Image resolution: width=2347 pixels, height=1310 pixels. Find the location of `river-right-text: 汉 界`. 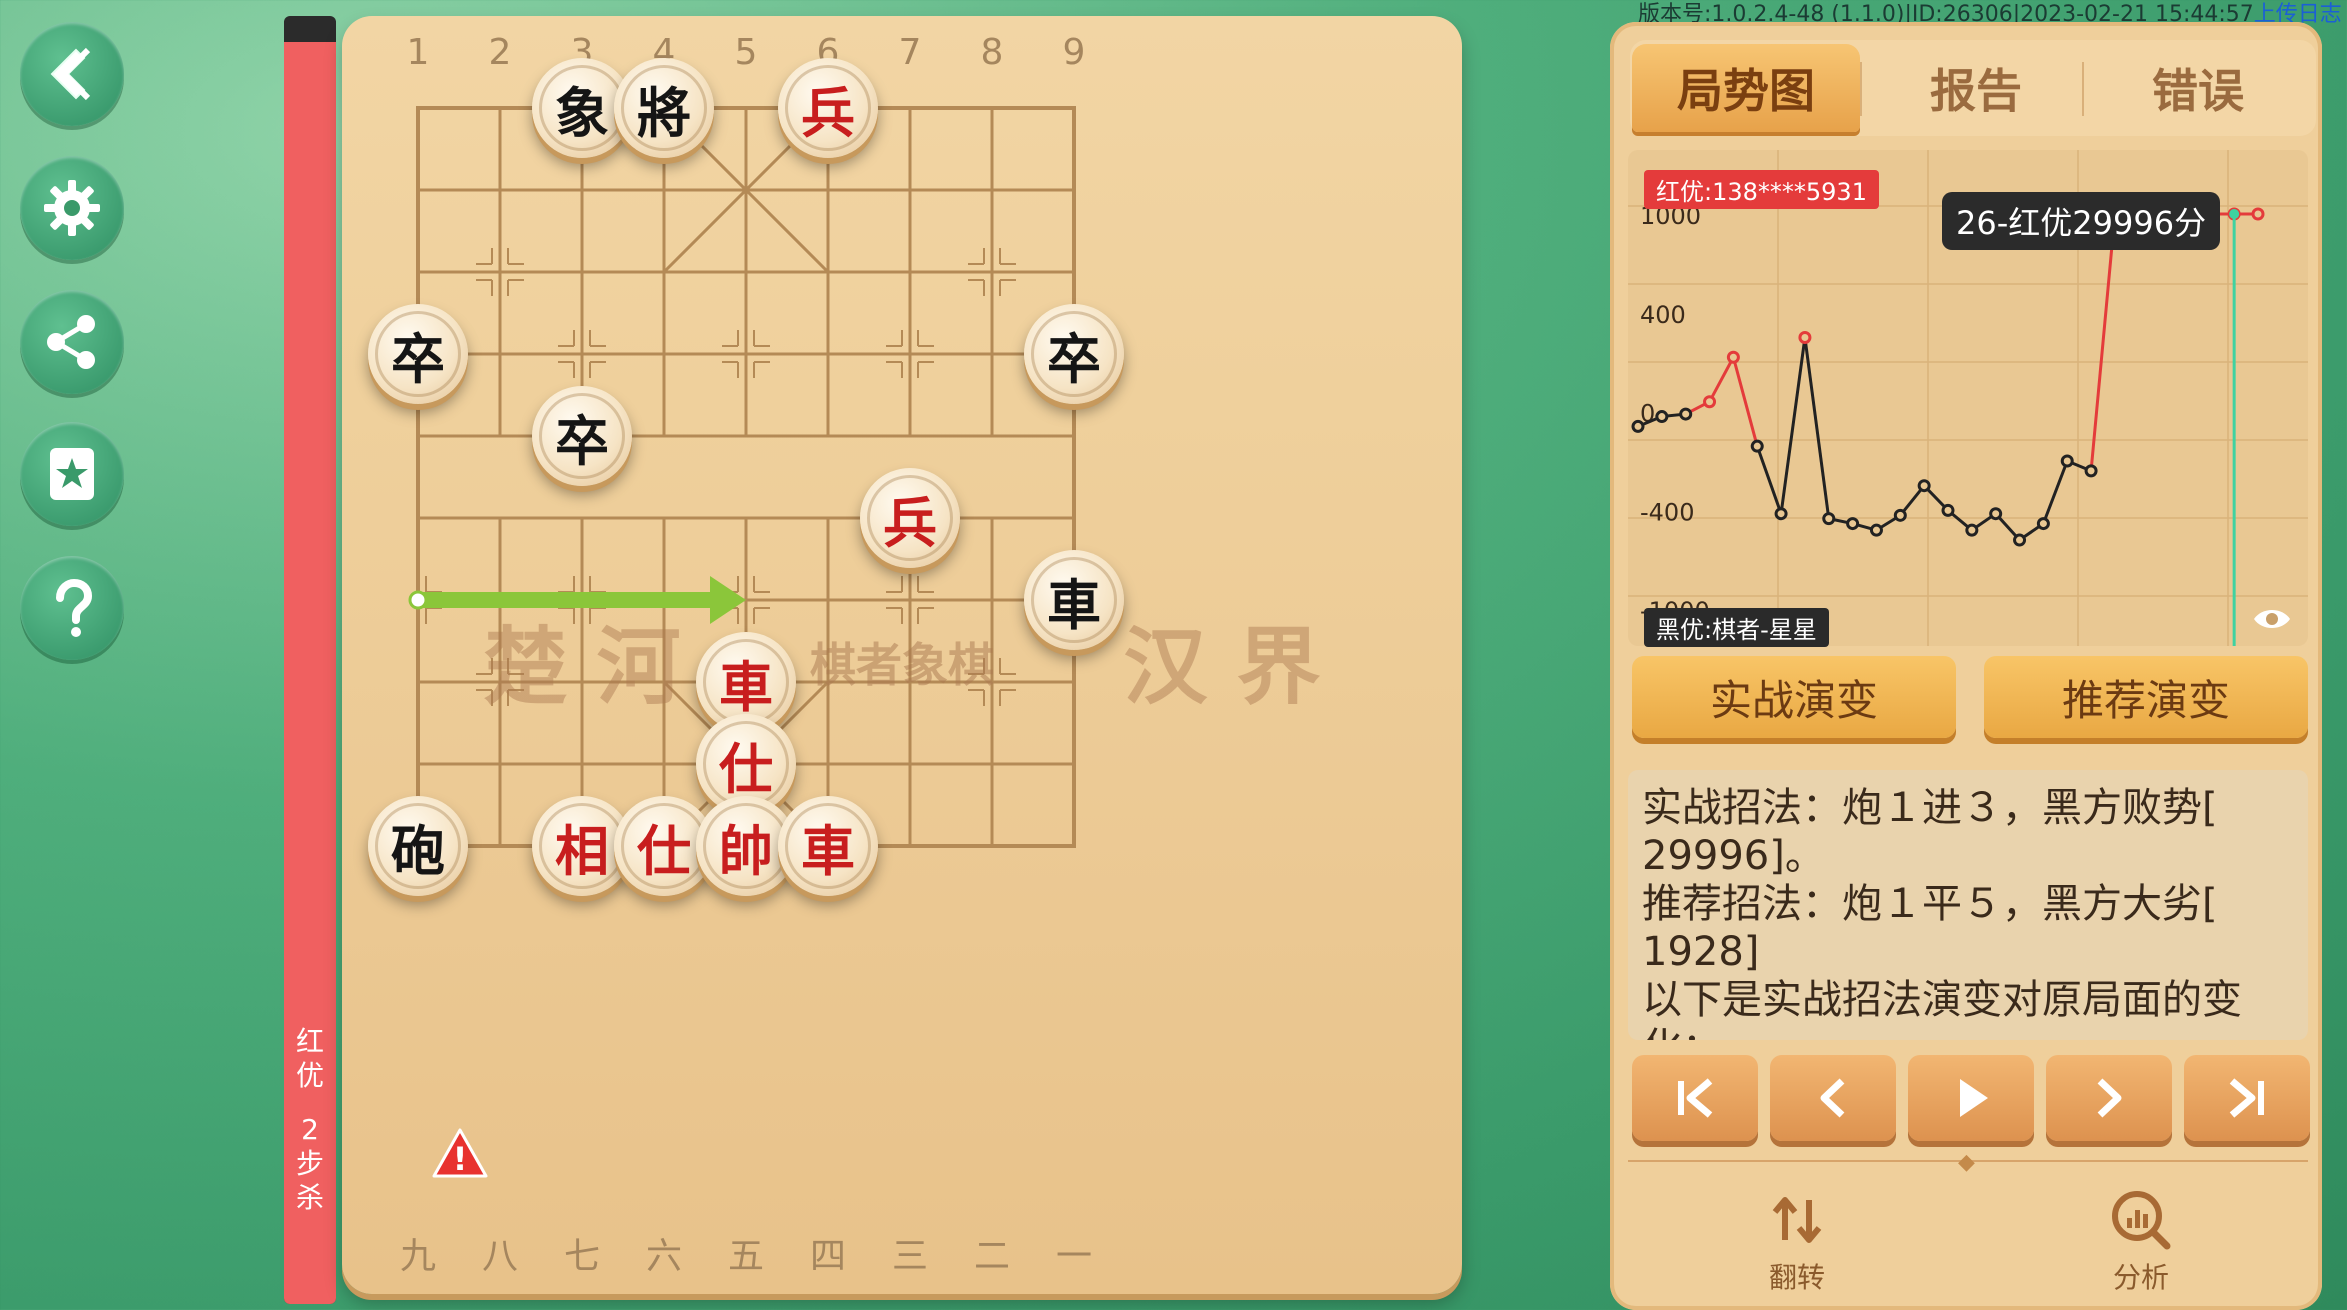

river-right-text: 汉 界 is located at coordinates (1221, 666).